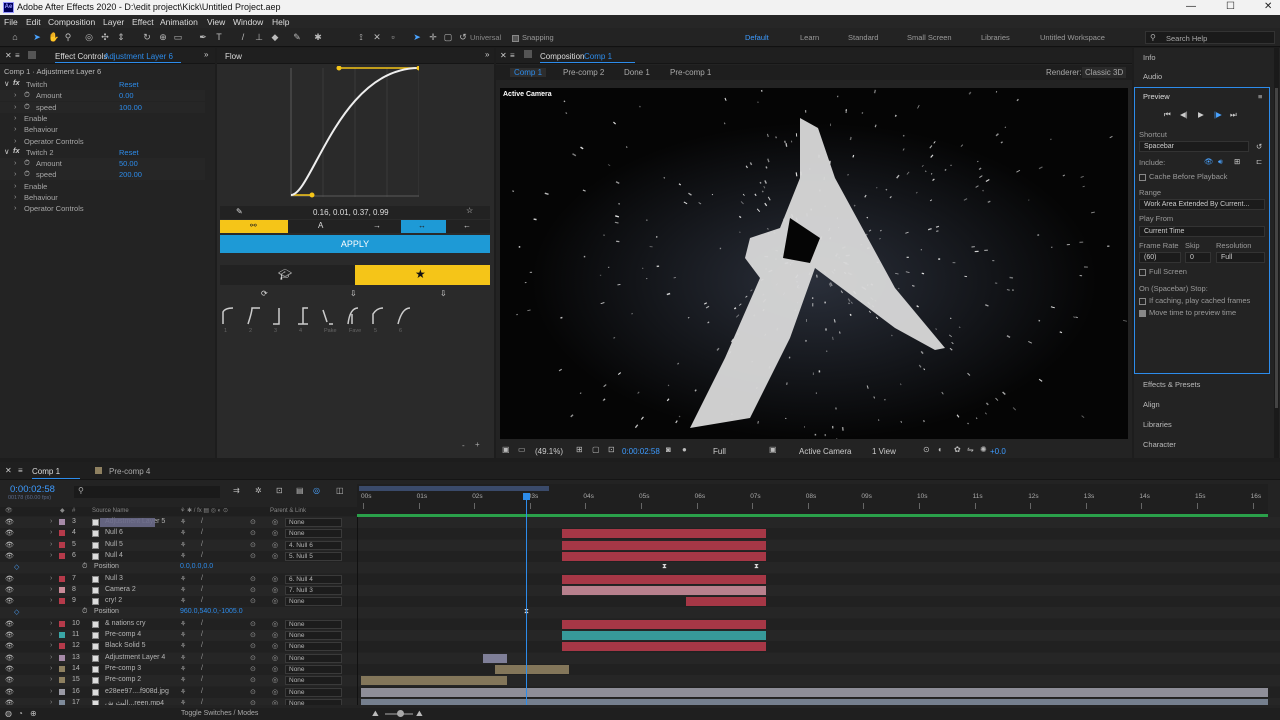  I want to click on expand-icon: ⊕, so click(33, 713).